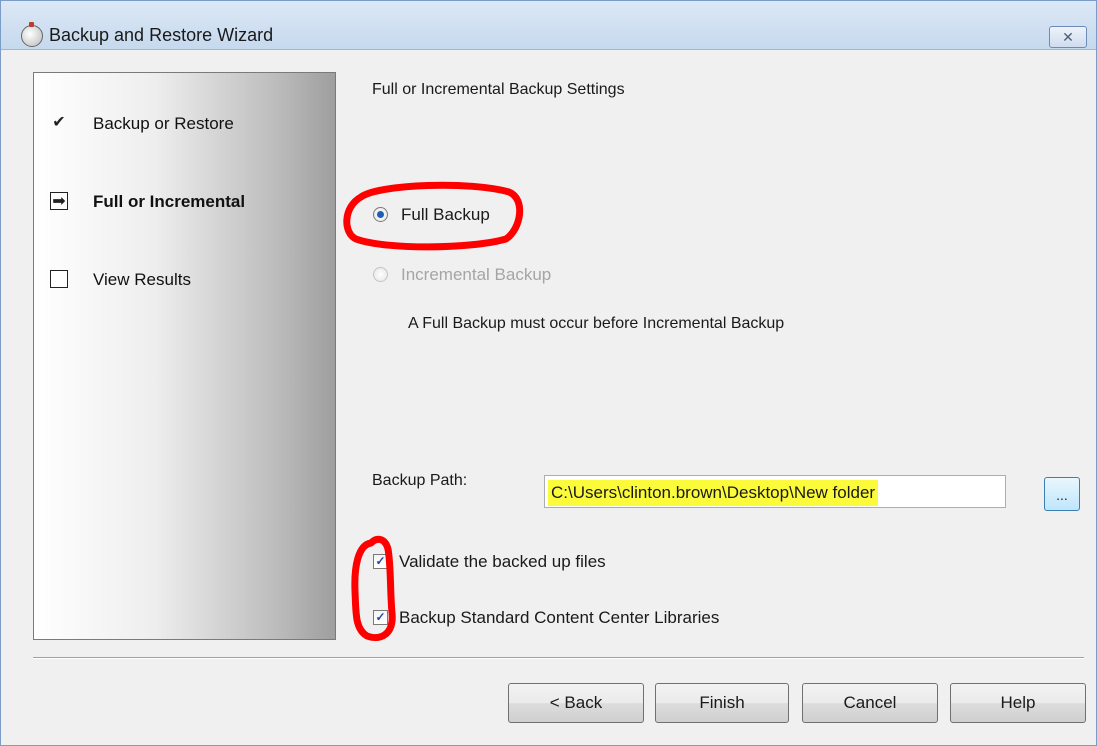 The image size is (1097, 746). Describe the element at coordinates (870, 703) in the screenshot. I see `cancel-button: Cancel` at that location.